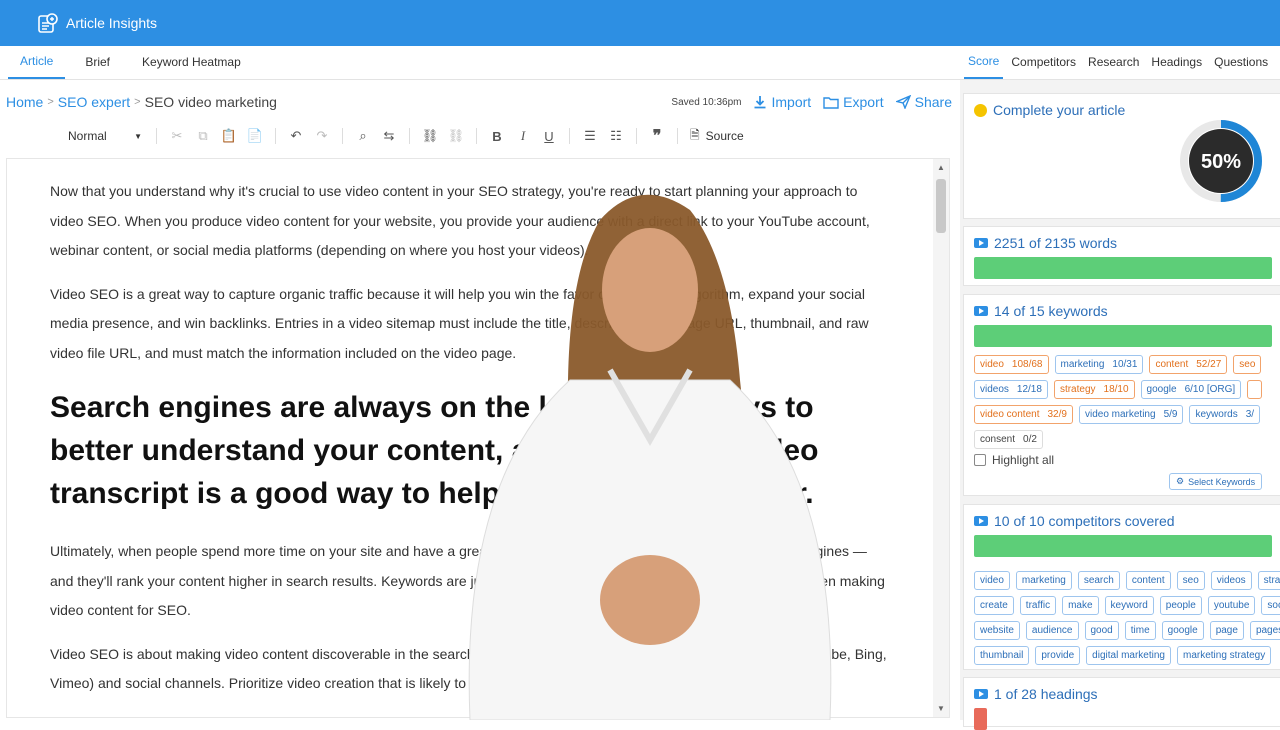 The height and width of the screenshot is (730, 1280). What do you see at coordinates (1221, 162) in the screenshot?
I see `score-percent: 50%` at bounding box center [1221, 162].